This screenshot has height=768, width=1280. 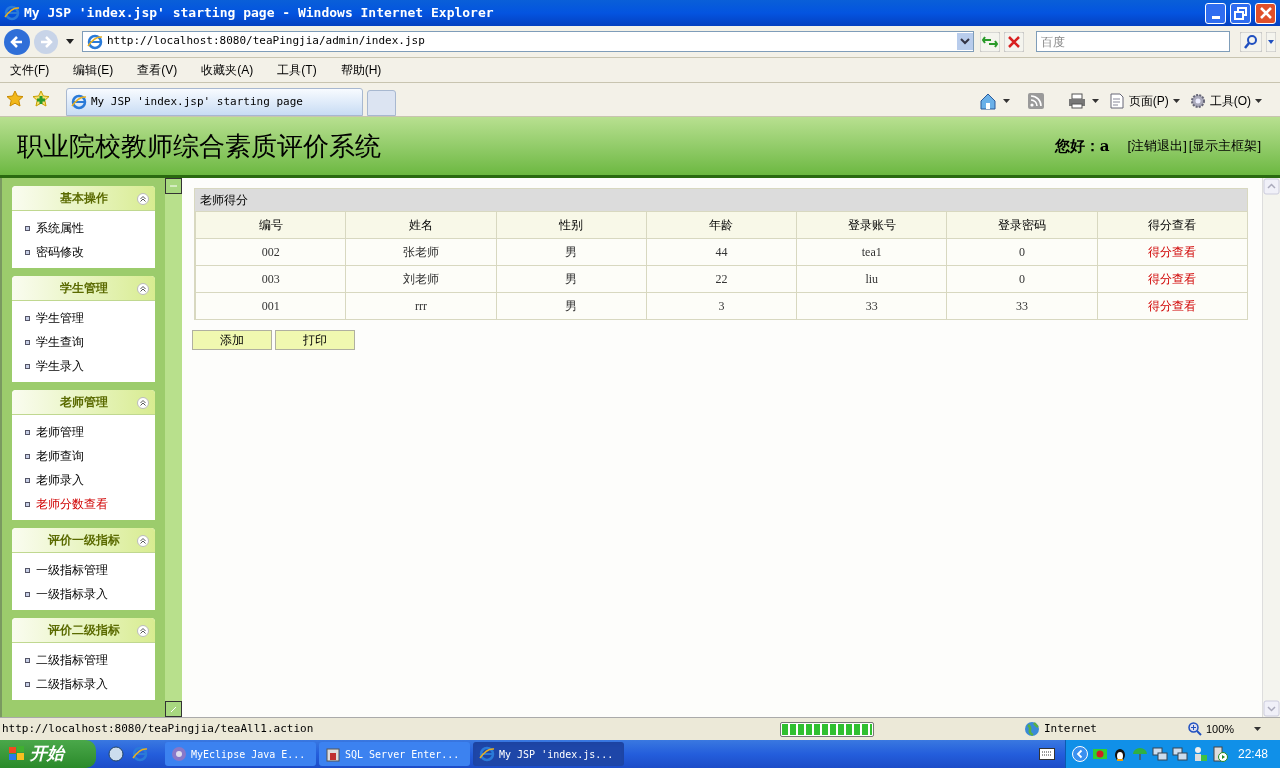 I want to click on refresh-icon, so click(x=990, y=41).